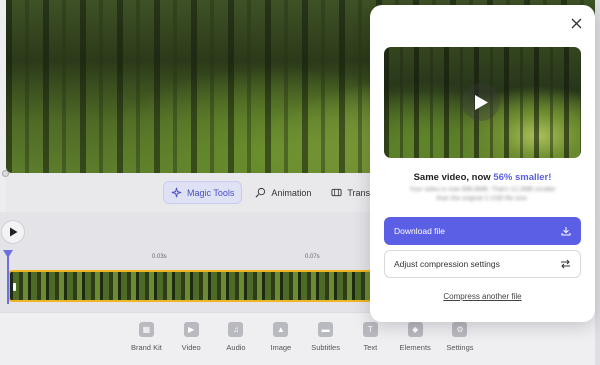  Describe the element at coordinates (460, 329) in the screenshot. I see `settings-icon: ⚙` at that location.